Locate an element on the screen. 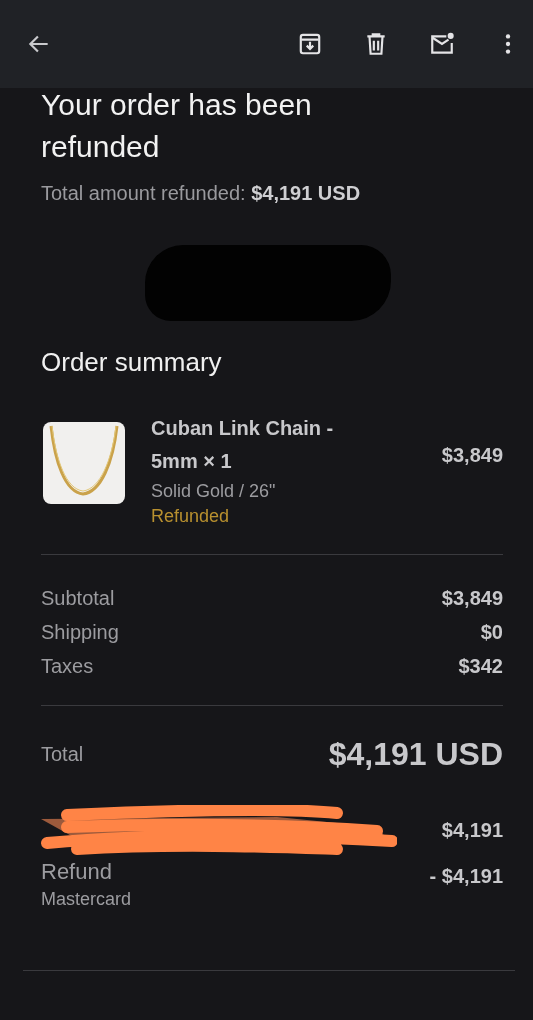 The height and width of the screenshot is (1020, 533). refund-total-text: Total amount refunded: $4,191 USD is located at coordinates (201, 193).